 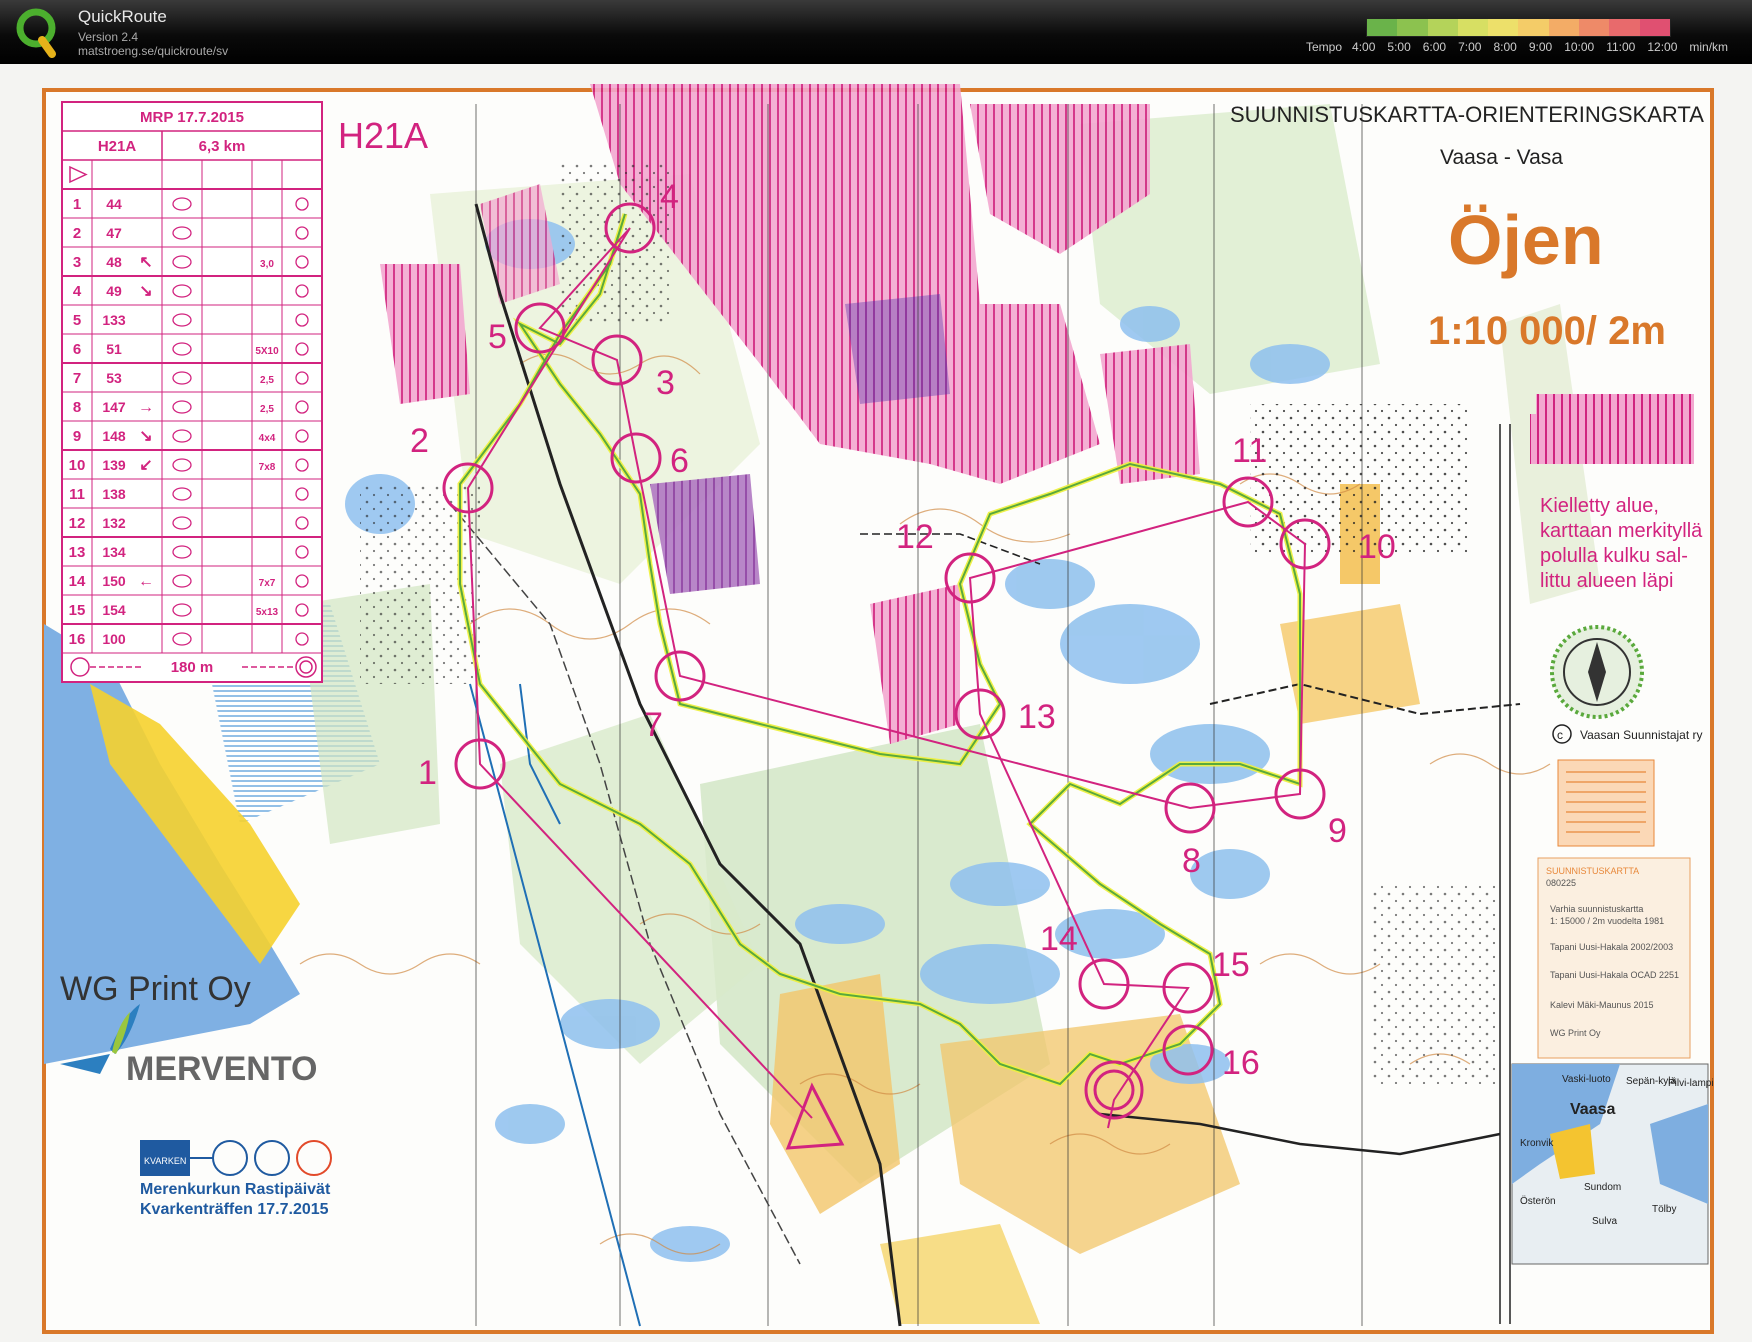 I want to click on description-control-number: 16, so click(x=77, y=639).